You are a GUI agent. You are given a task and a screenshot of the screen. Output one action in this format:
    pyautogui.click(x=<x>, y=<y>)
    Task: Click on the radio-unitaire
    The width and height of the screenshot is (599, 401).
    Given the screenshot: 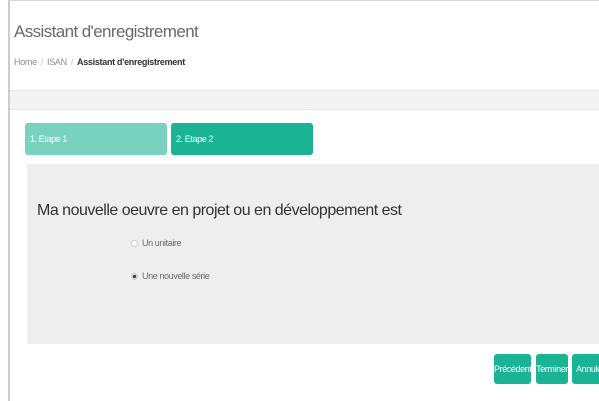 What is the action you would take?
    pyautogui.click(x=134, y=243)
    